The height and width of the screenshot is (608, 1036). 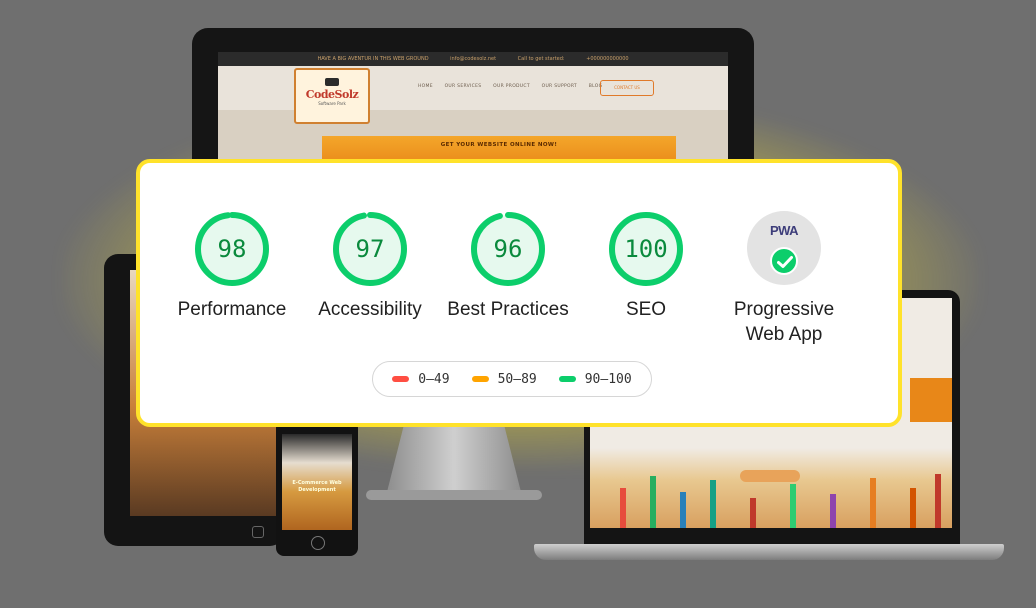 I want to click on topbar-phone: +000000000000, so click(x=607, y=59).